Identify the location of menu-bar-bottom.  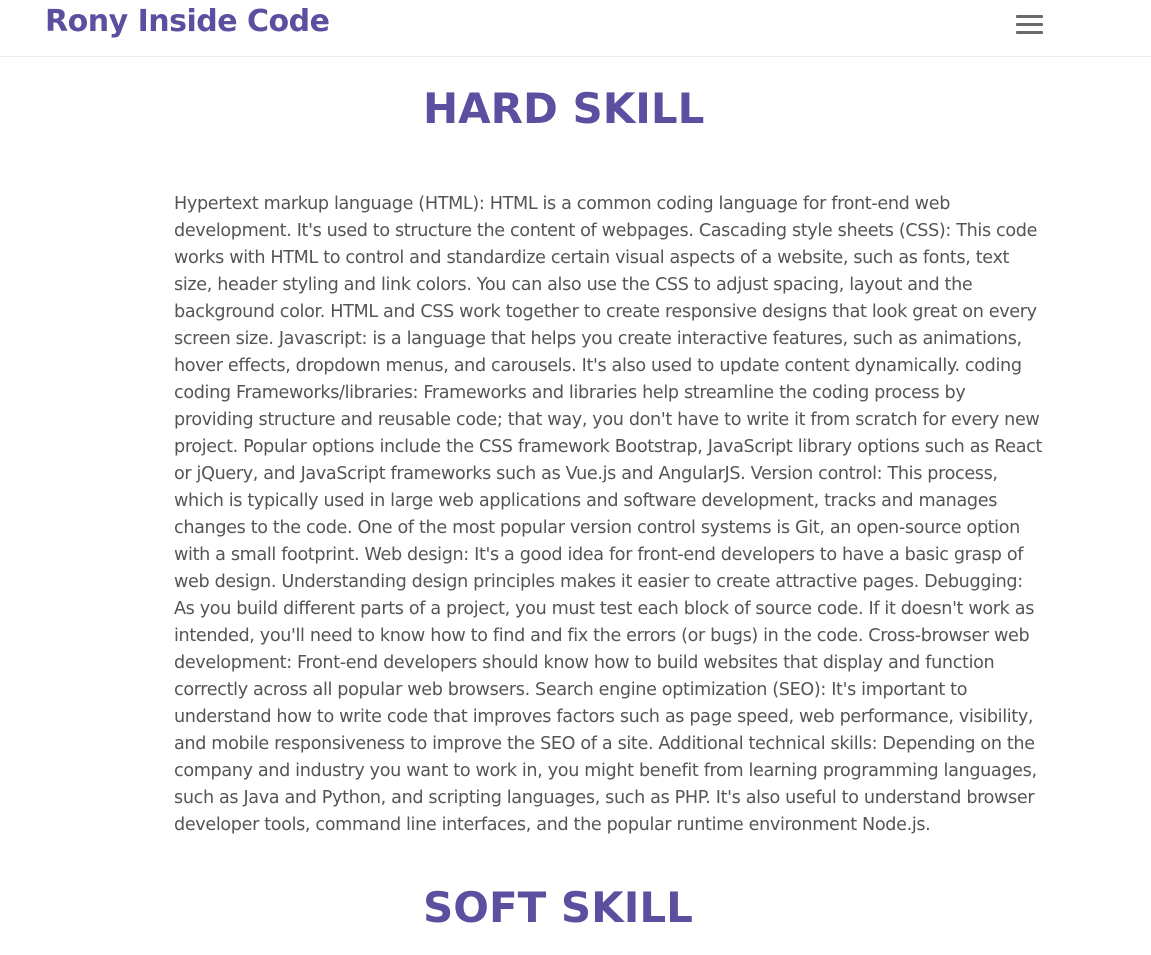
(1029, 32).